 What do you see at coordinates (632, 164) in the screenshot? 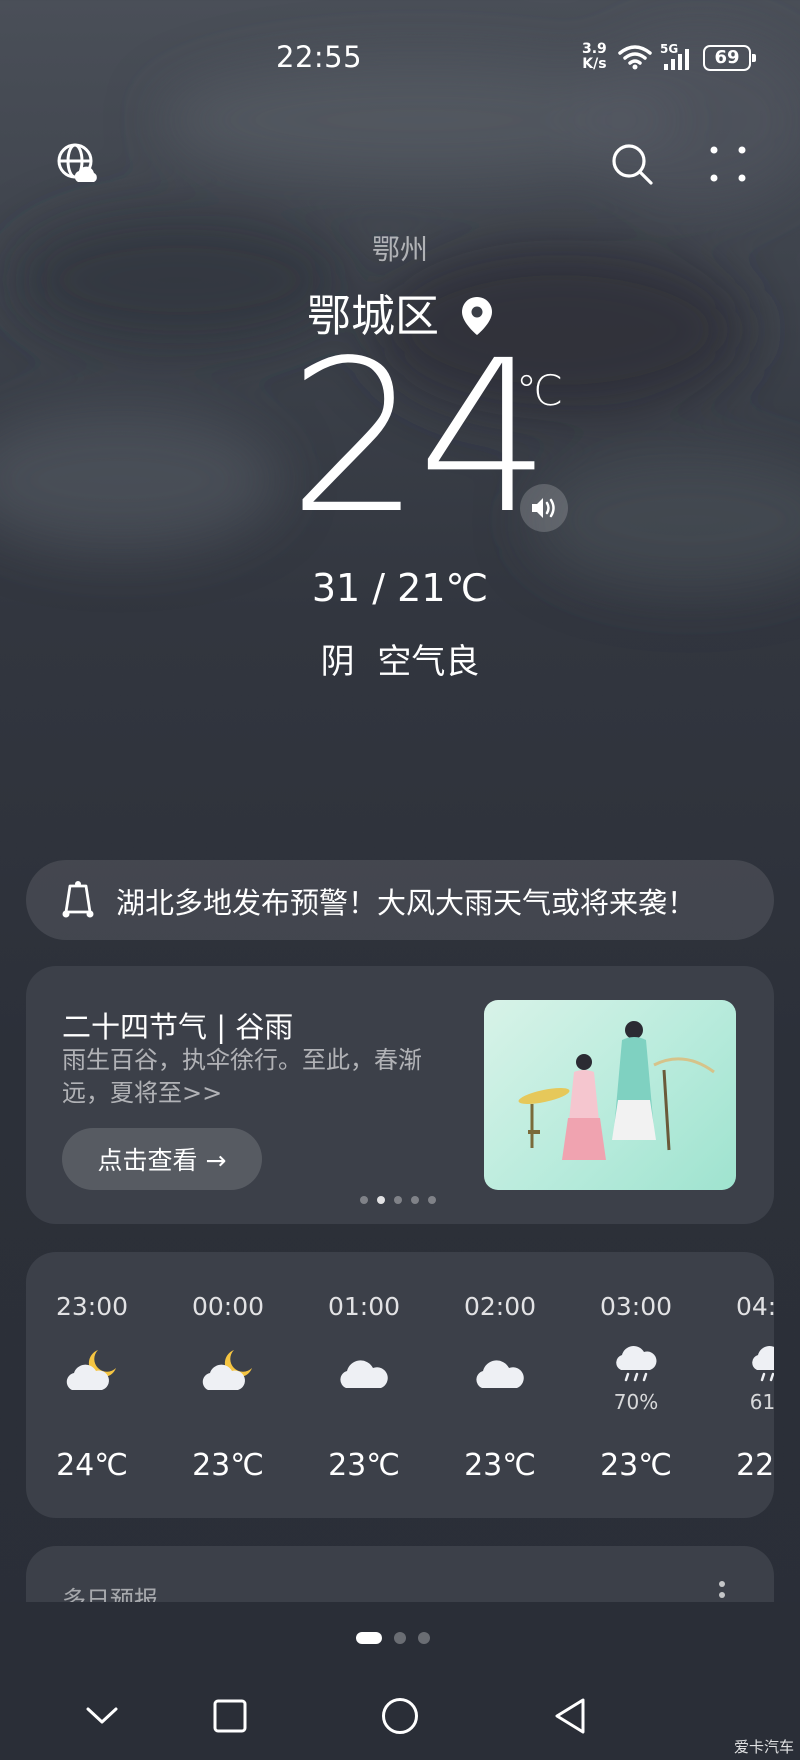
I see `search-icon` at bounding box center [632, 164].